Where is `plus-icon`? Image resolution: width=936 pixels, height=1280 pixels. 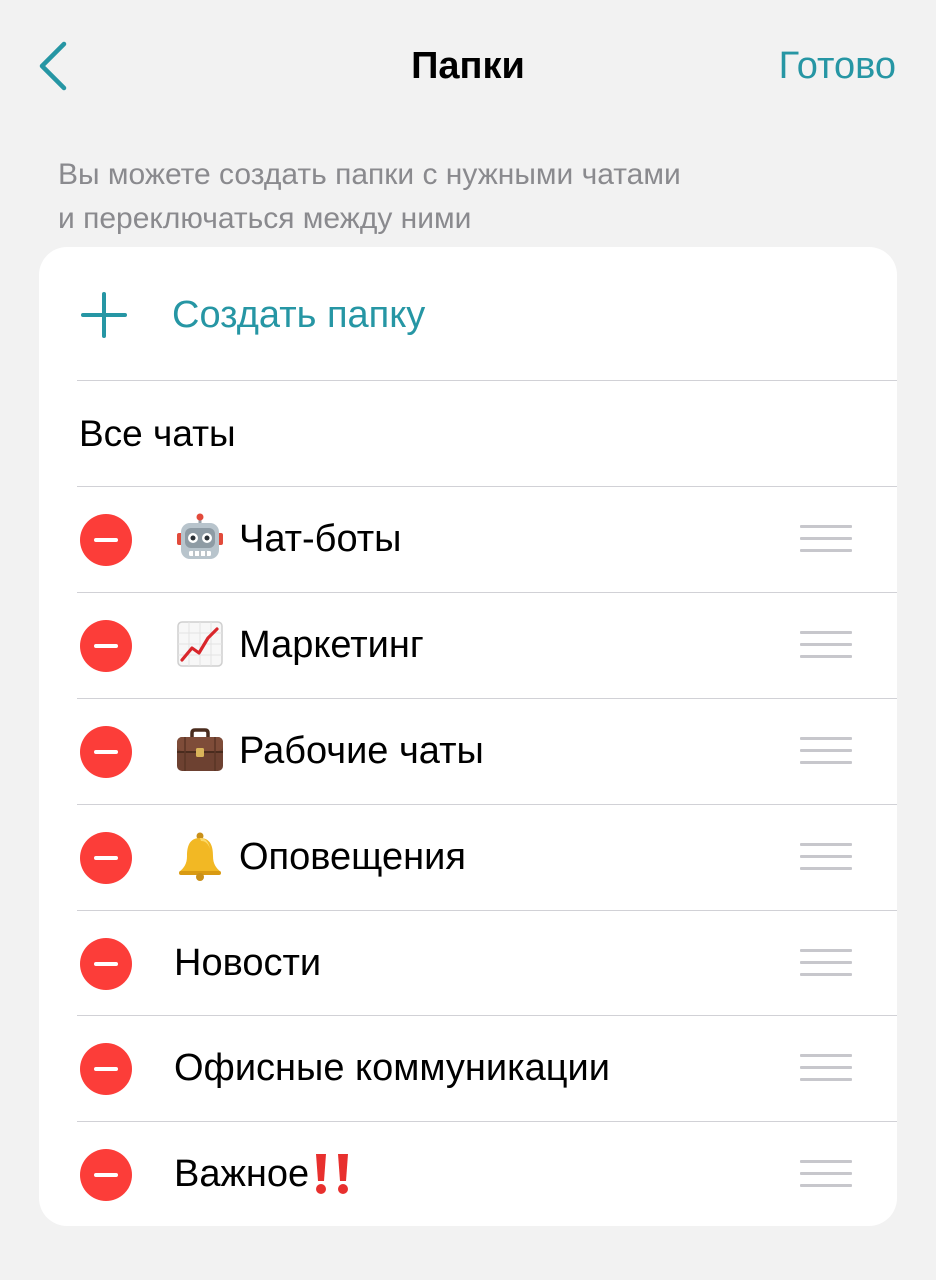 plus-icon is located at coordinates (104, 315).